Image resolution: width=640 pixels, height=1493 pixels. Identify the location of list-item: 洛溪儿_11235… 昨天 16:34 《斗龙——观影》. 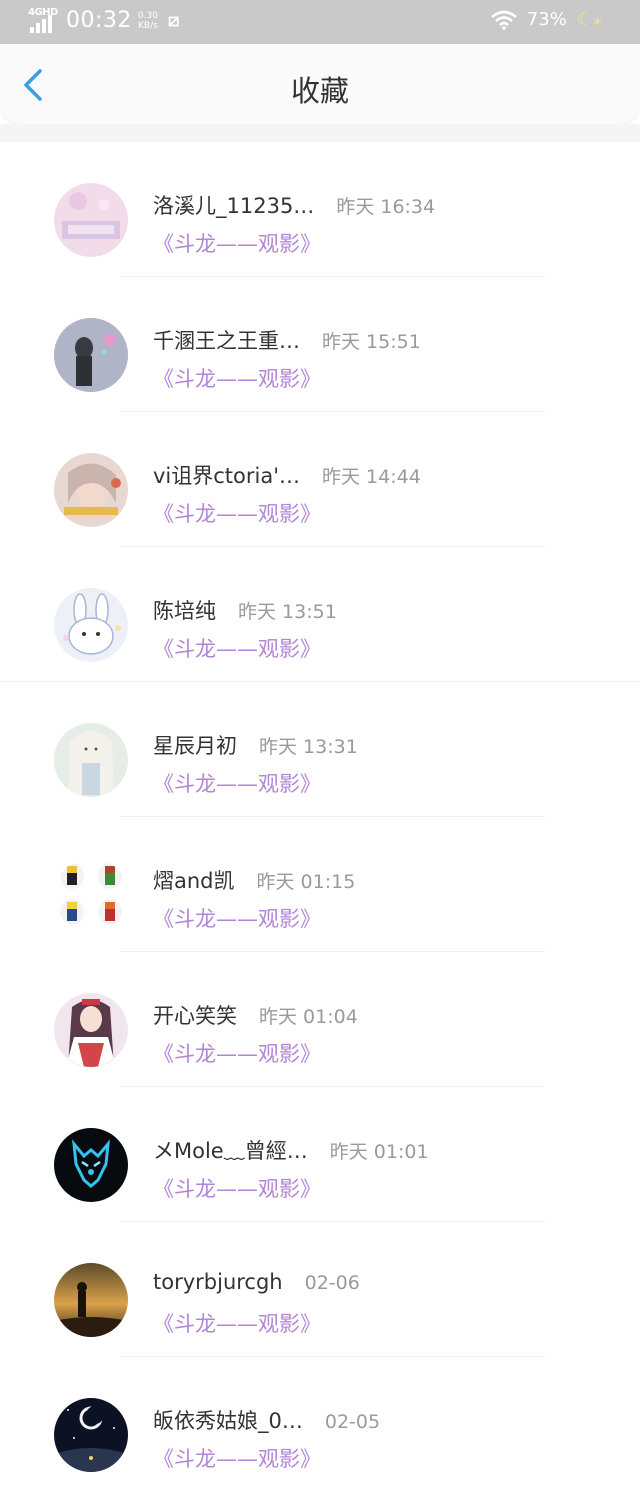
(320, 209).